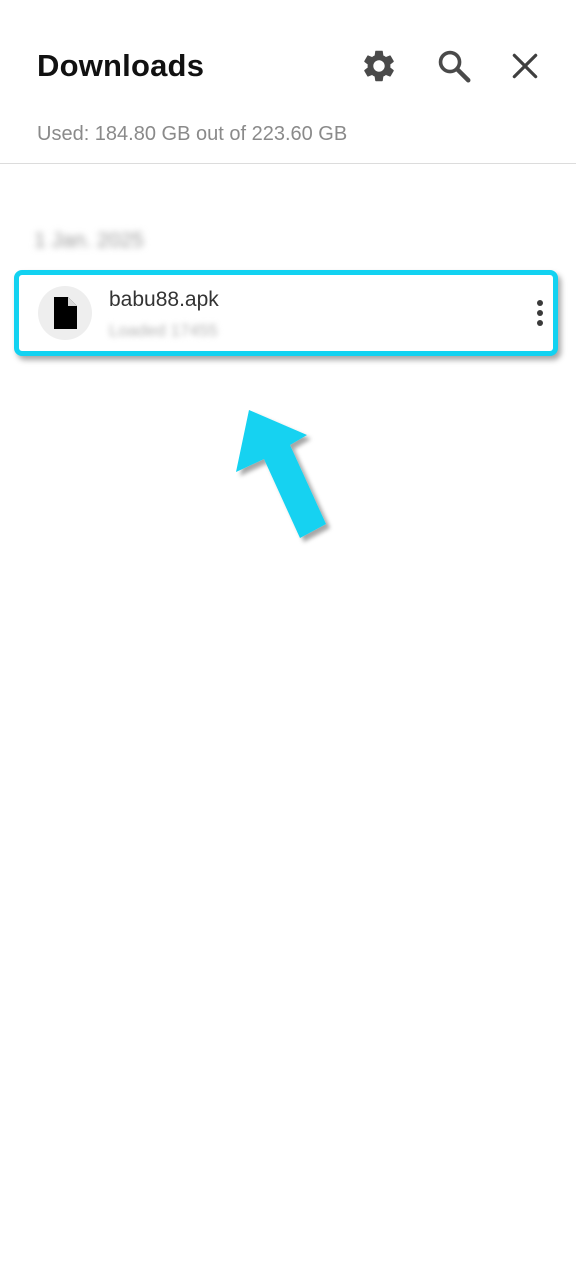 The image size is (576, 1280). I want to click on file-icon, so click(65, 313).